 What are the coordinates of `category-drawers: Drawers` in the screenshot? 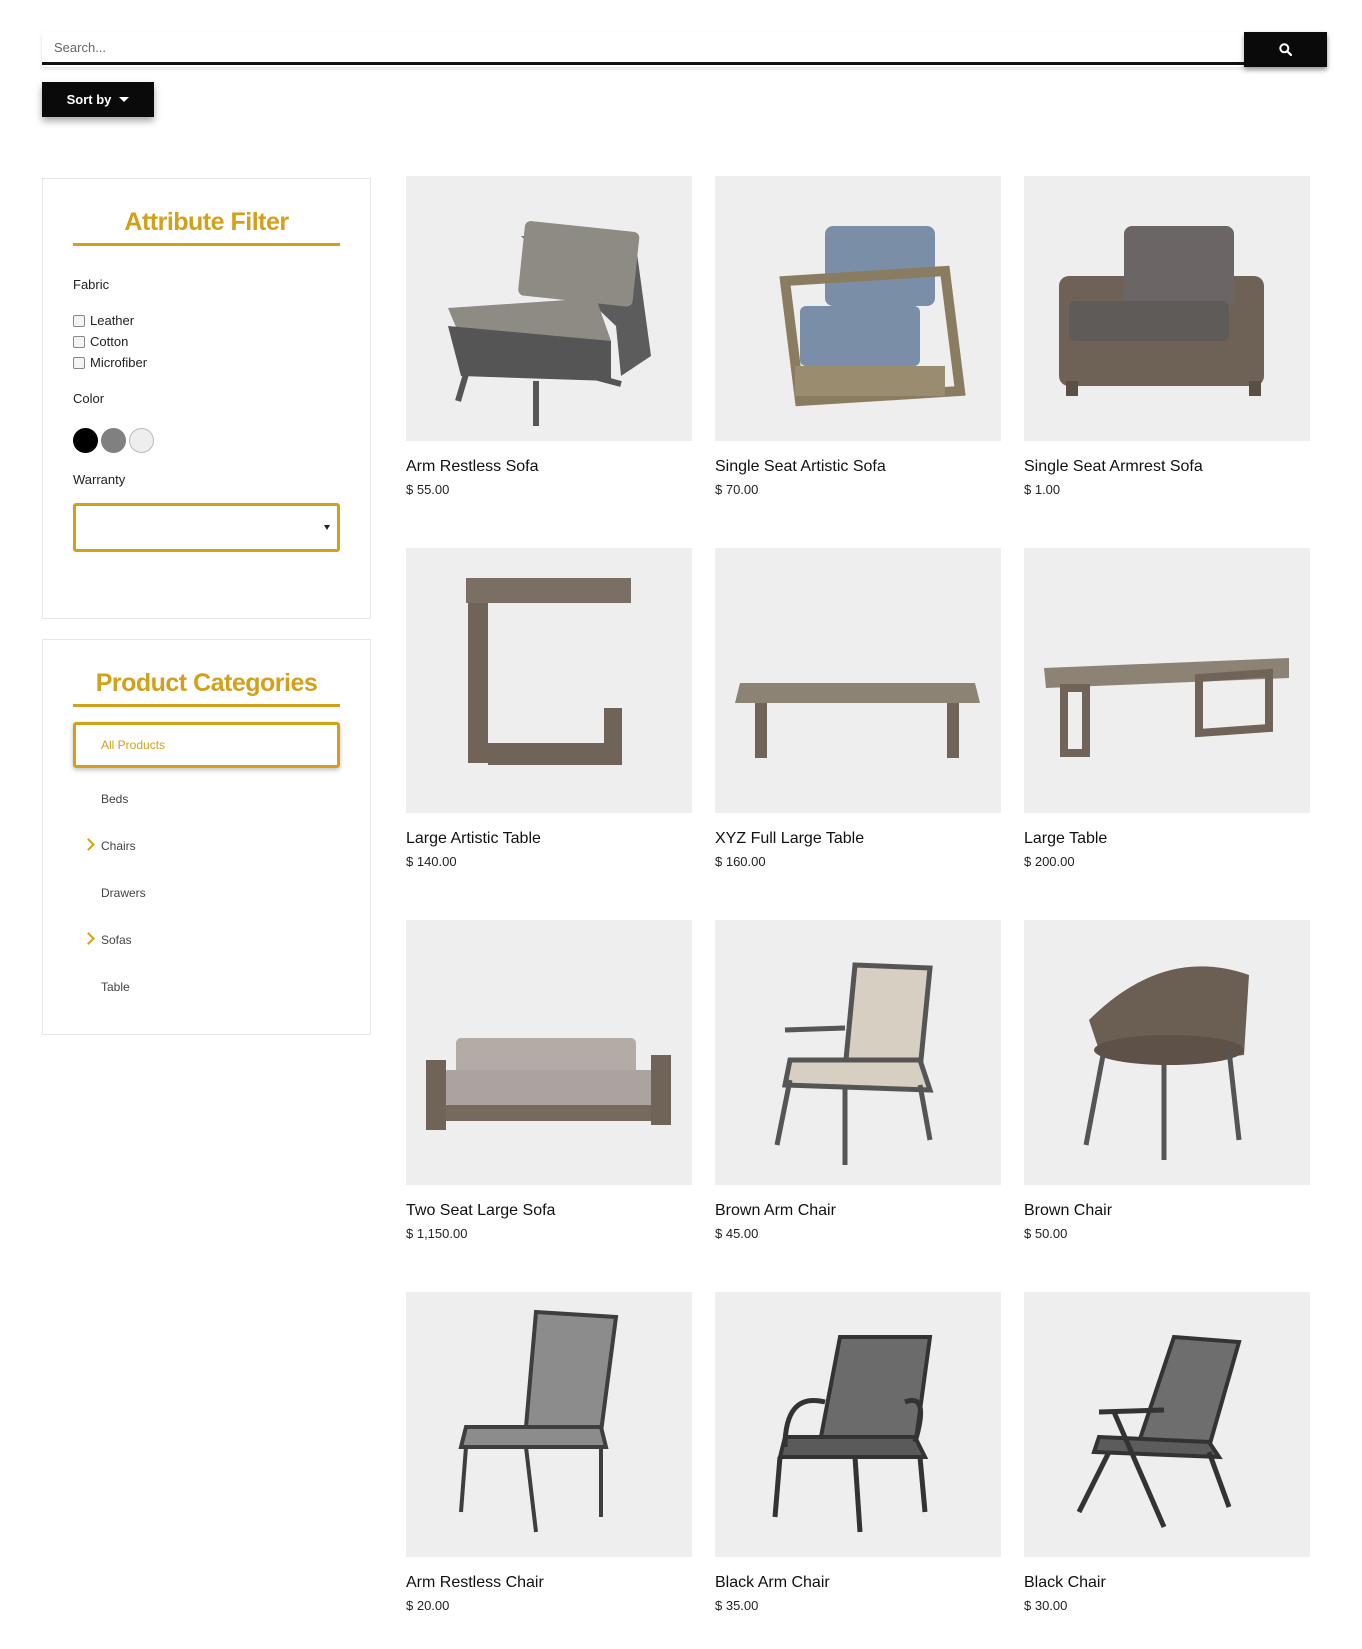 It's located at (123, 893).